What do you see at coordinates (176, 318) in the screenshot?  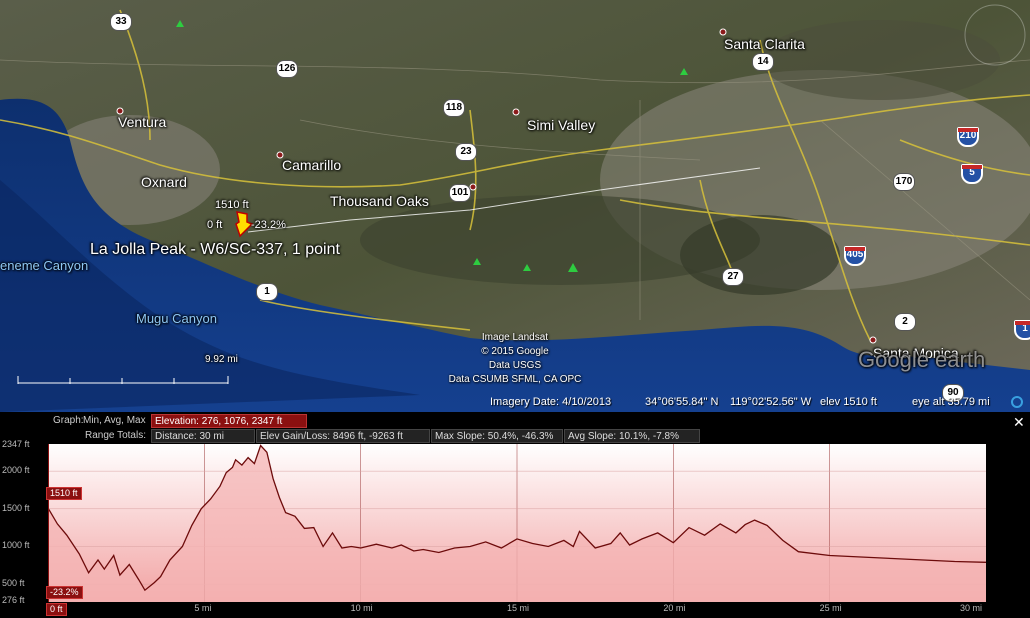 I see `ocean-label-mugu-canyon: Mugu Canyon` at bounding box center [176, 318].